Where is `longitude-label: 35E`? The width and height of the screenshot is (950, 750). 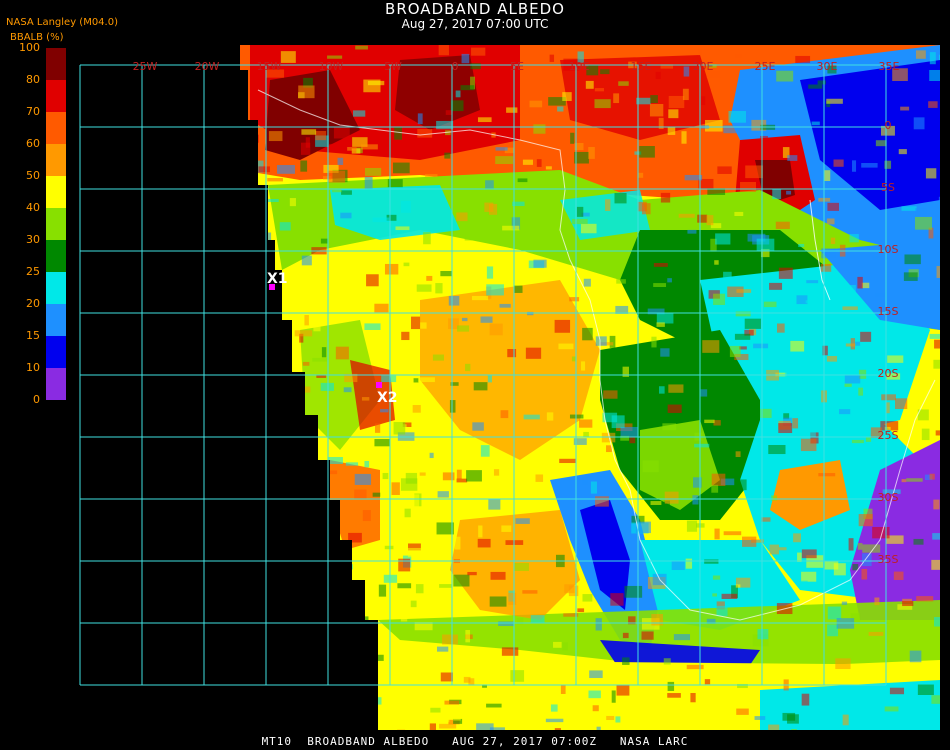
longitude-label: 35E is located at coordinates (889, 66).